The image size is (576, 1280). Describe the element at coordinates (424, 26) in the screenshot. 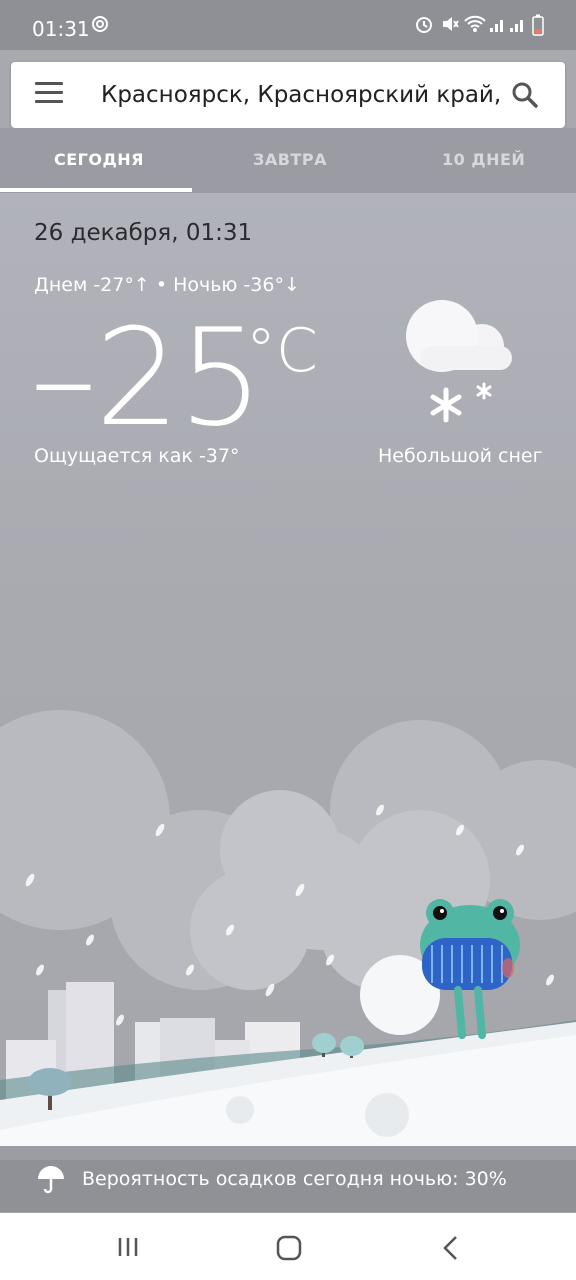

I see `alarm-icon` at that location.